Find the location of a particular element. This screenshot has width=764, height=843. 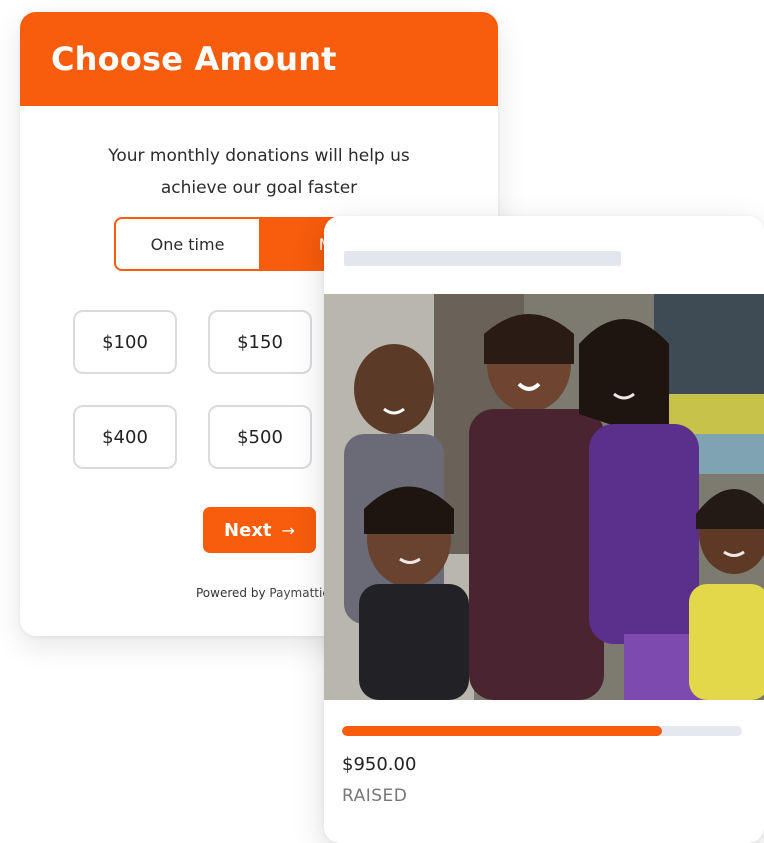

frequency-option-one-time: One time is located at coordinates (187, 244).